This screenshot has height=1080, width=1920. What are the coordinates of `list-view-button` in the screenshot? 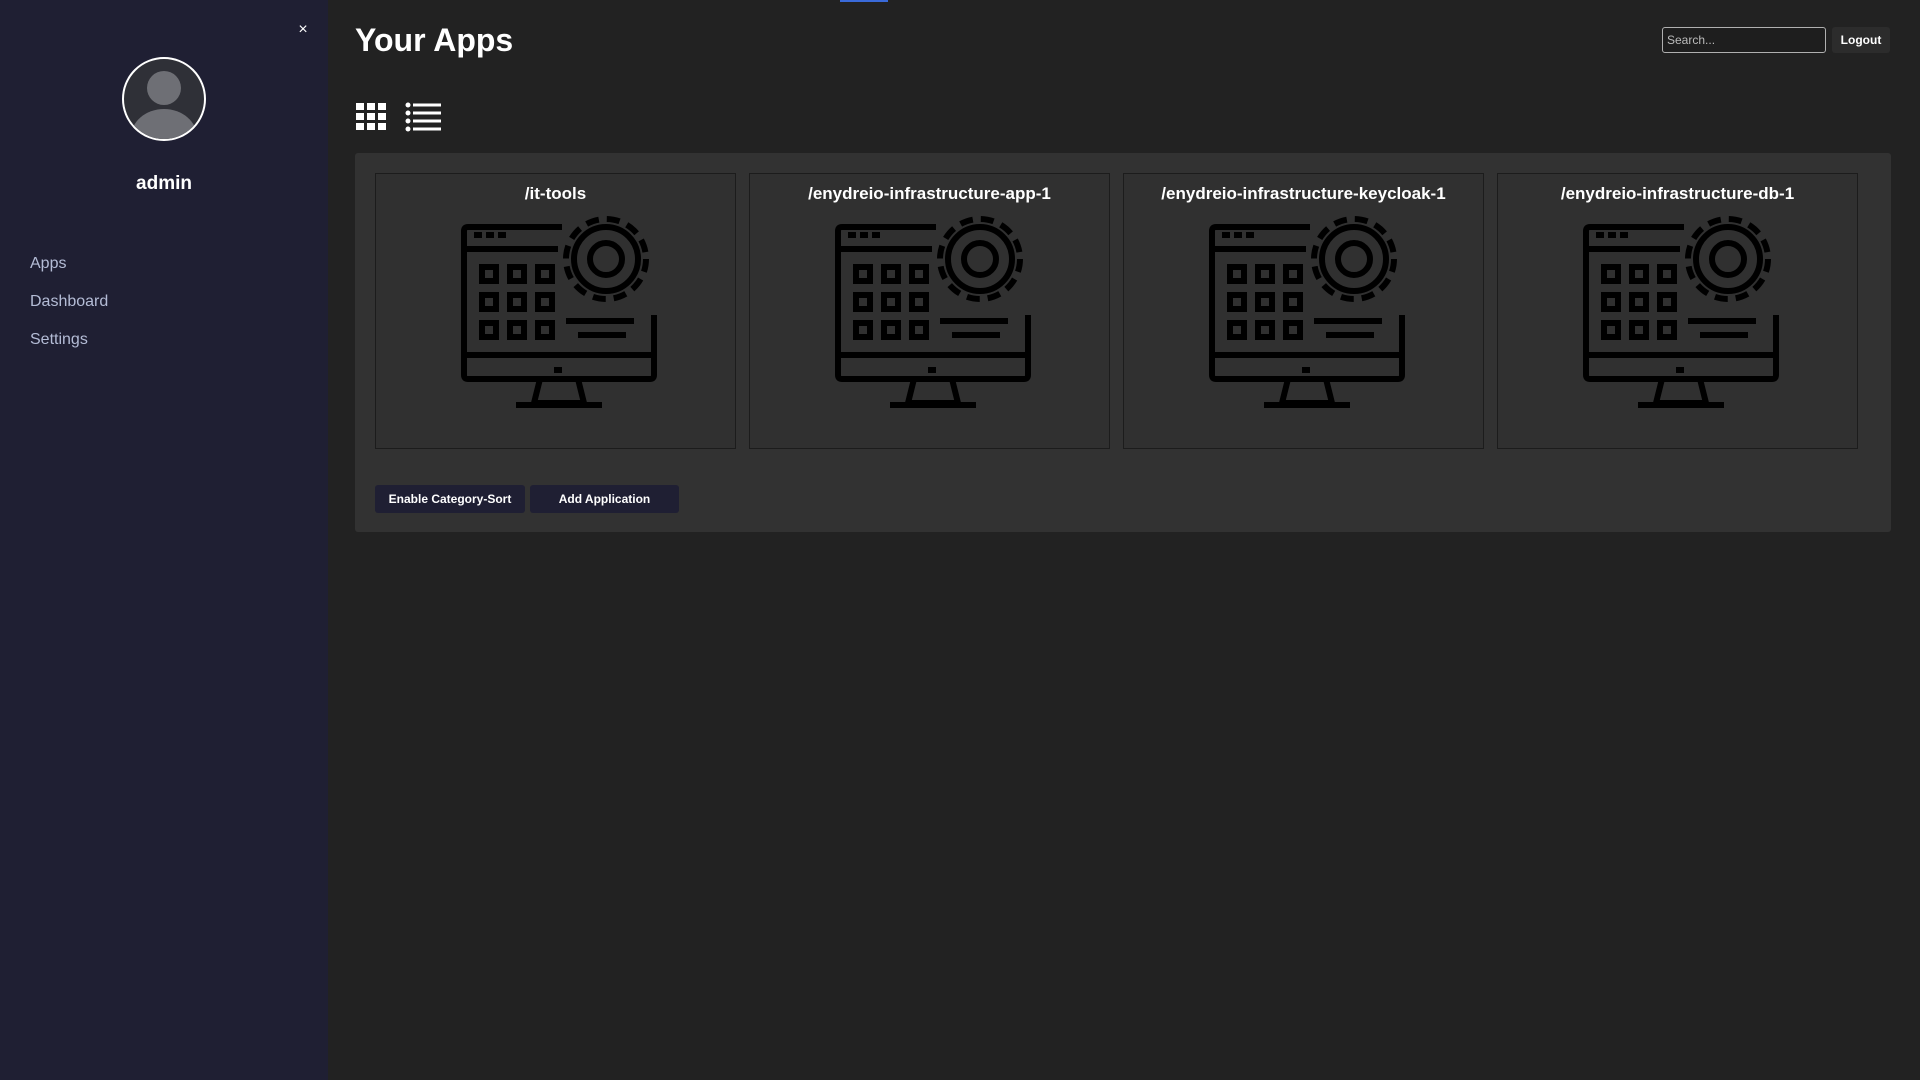 It's located at (423, 117).